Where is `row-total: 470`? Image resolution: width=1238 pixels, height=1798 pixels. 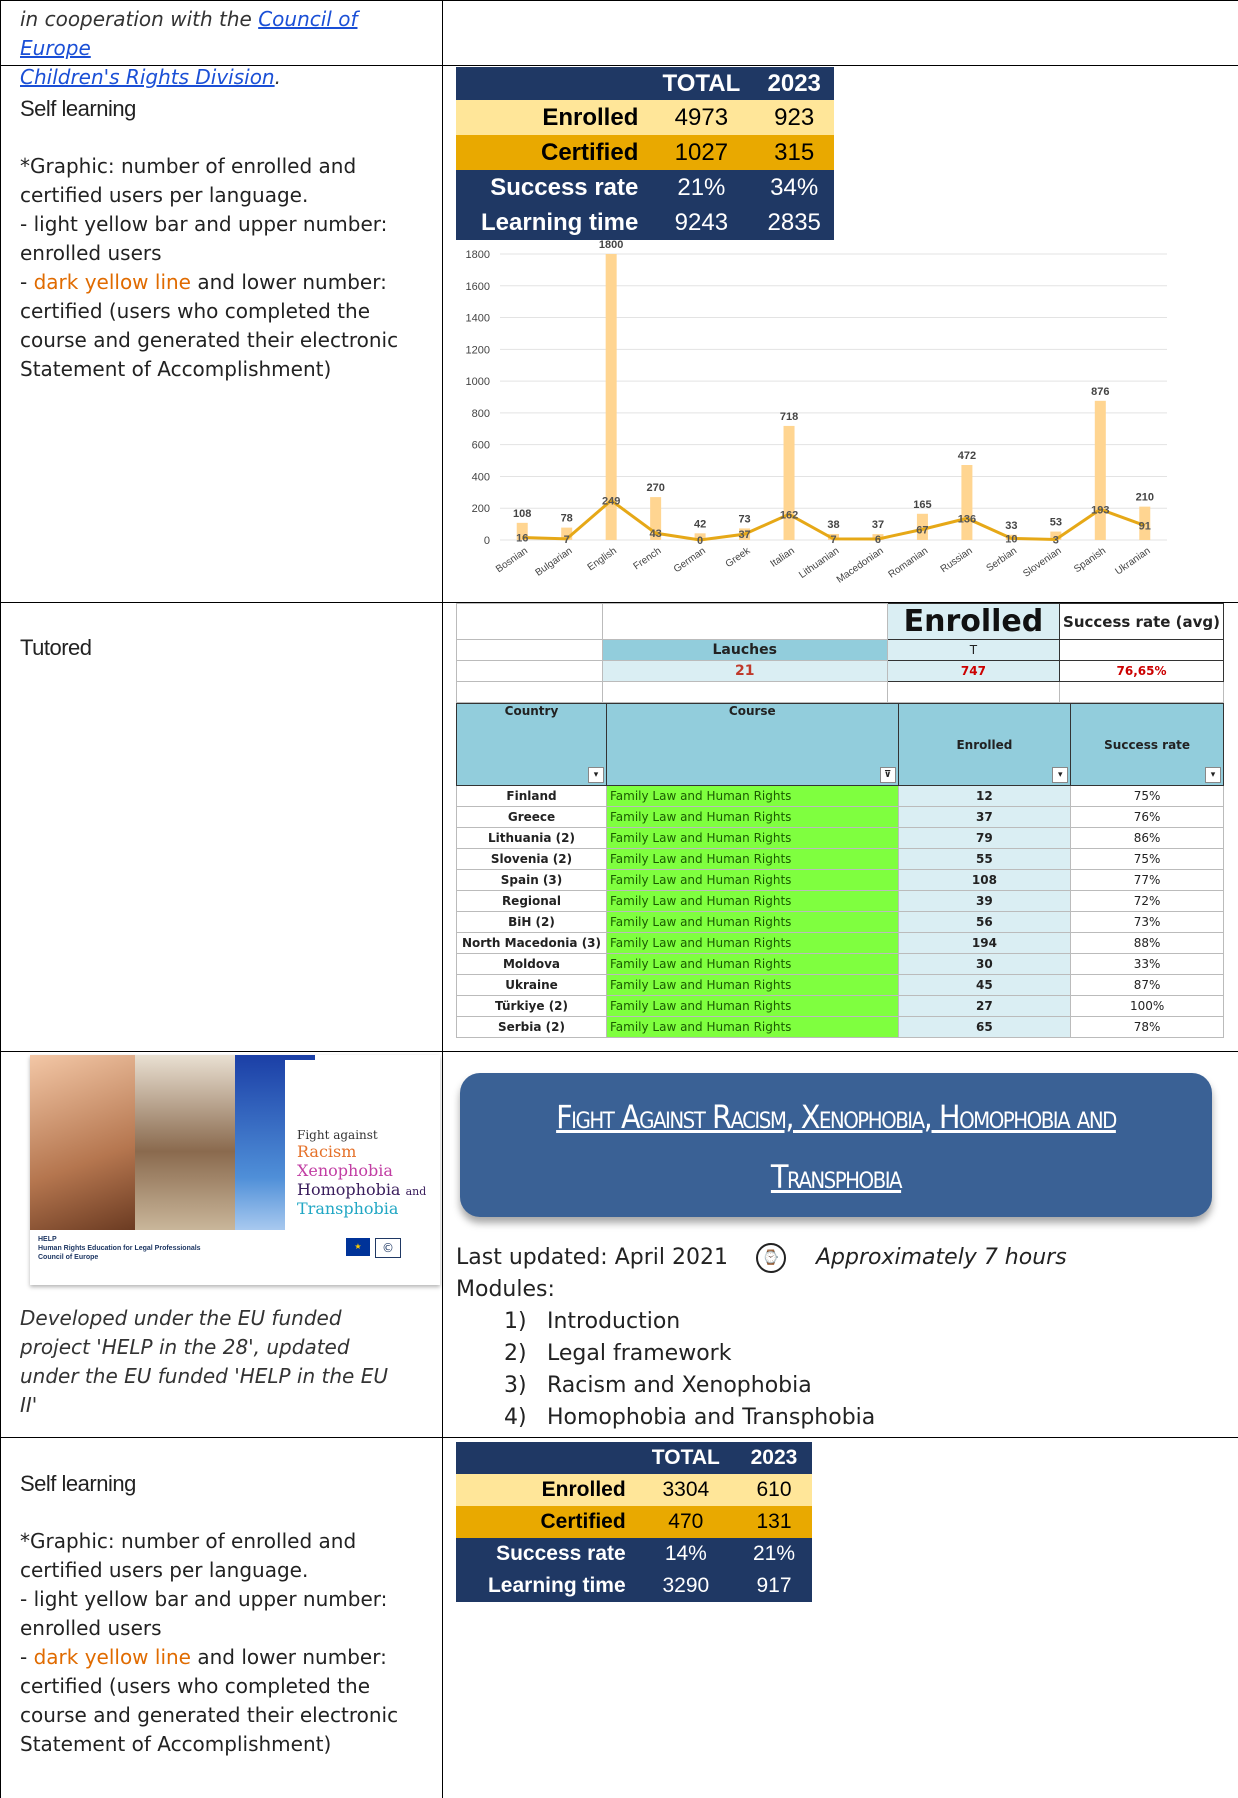 row-total: 470 is located at coordinates (685, 1522).